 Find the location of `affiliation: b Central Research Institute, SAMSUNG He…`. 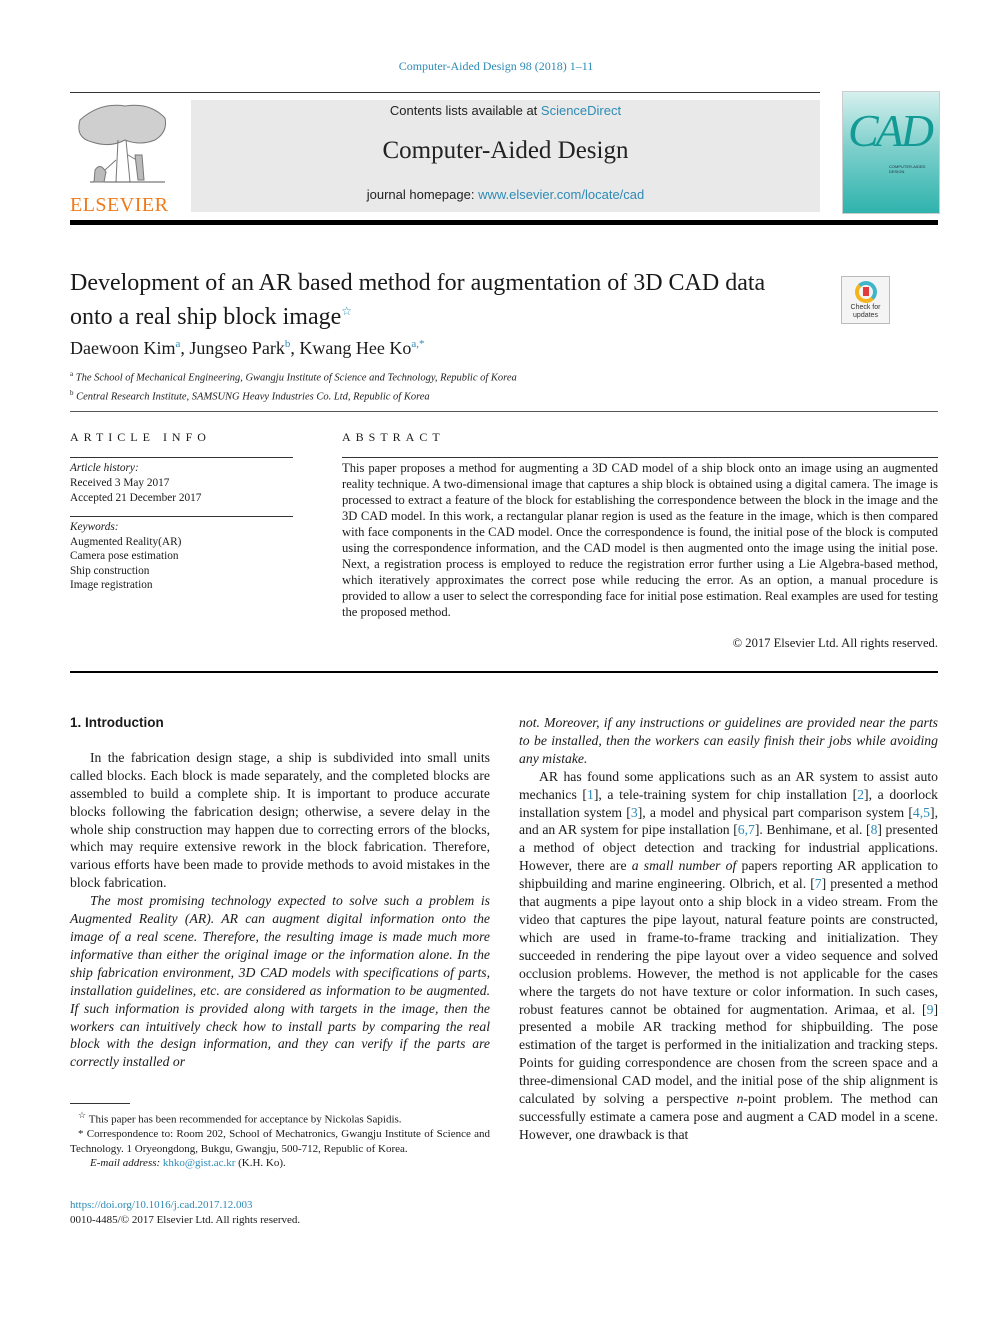

affiliation: b Central Research Institute, SAMSUNG He… is located at coordinates (293, 395).